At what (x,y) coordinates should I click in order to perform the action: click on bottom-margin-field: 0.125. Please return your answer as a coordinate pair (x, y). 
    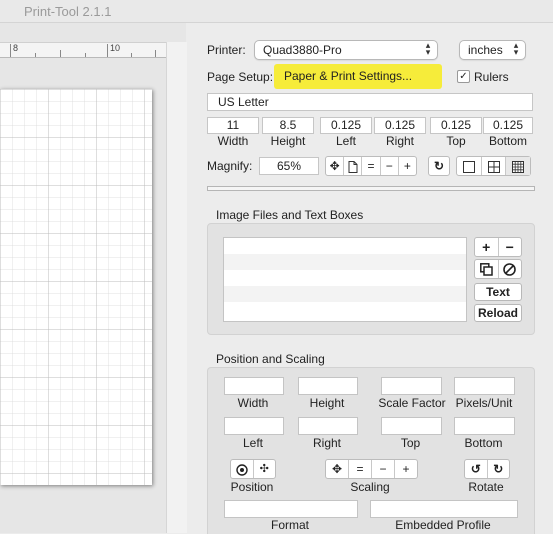
    Looking at the image, I should click on (508, 125).